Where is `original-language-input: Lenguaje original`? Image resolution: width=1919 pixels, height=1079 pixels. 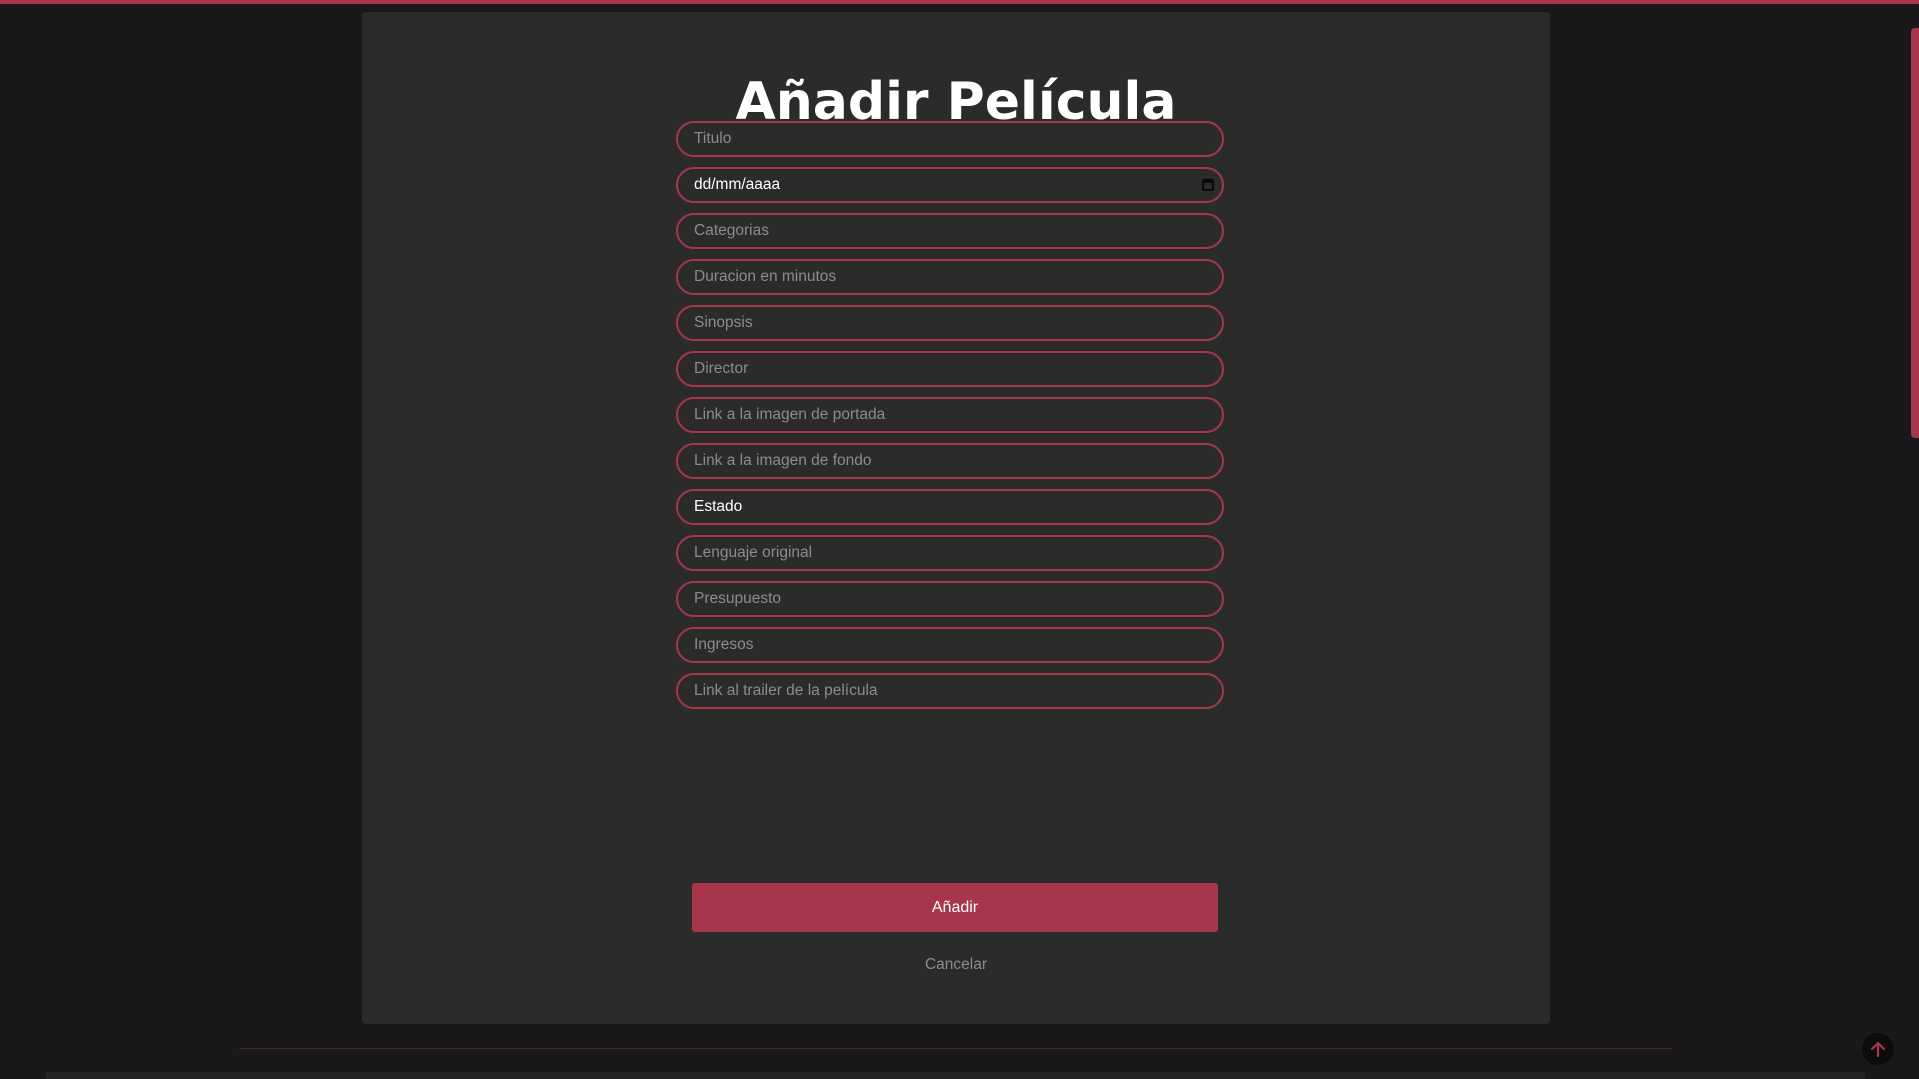 original-language-input: Lenguaje original is located at coordinates (950, 553).